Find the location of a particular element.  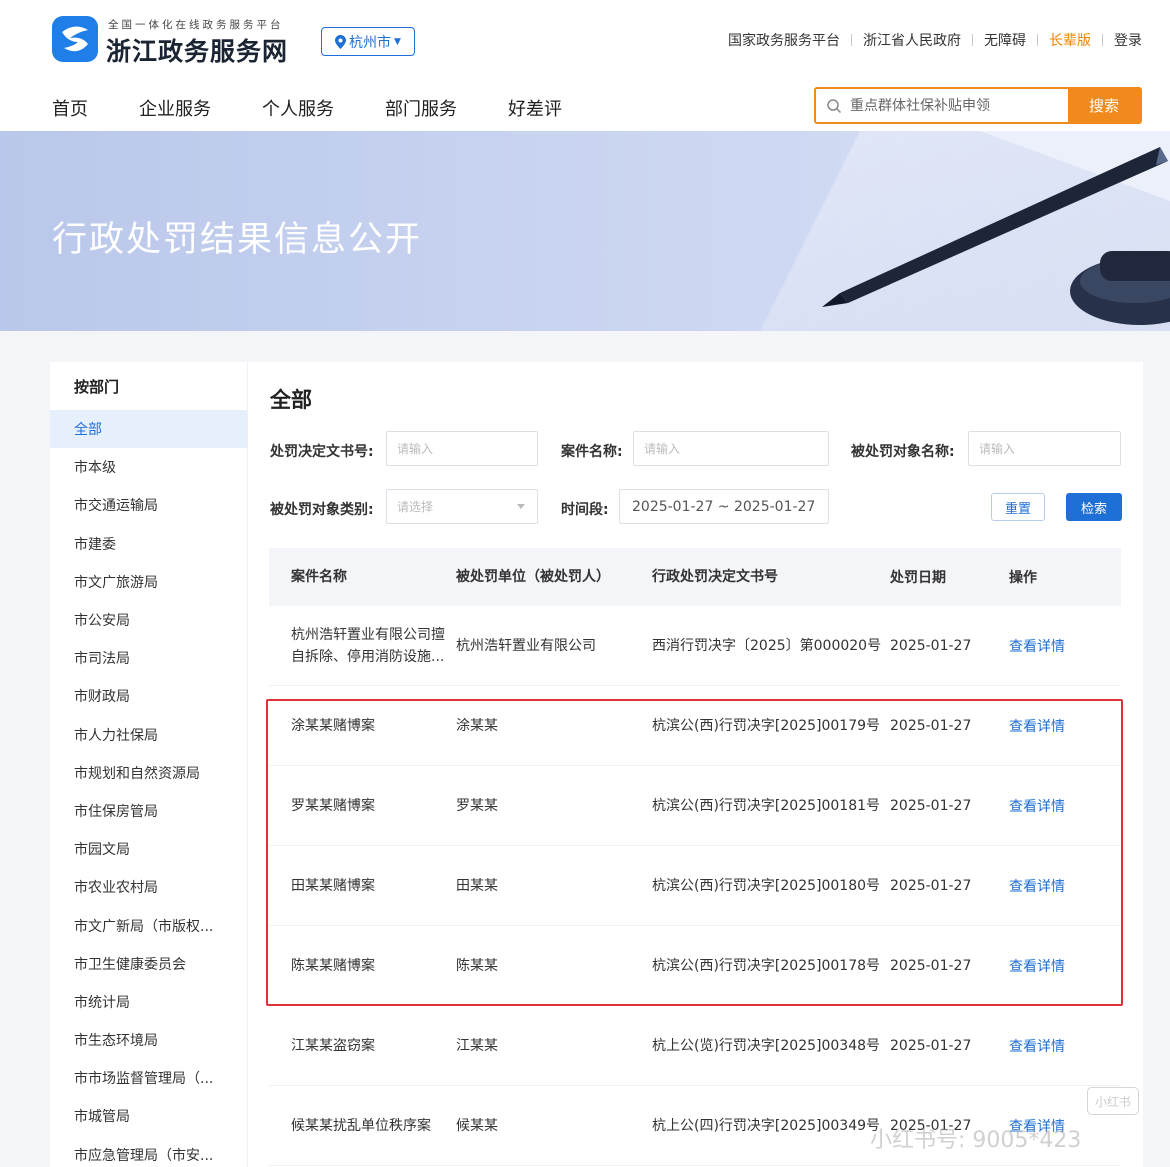

page-title: 全部 is located at coordinates (291, 400).